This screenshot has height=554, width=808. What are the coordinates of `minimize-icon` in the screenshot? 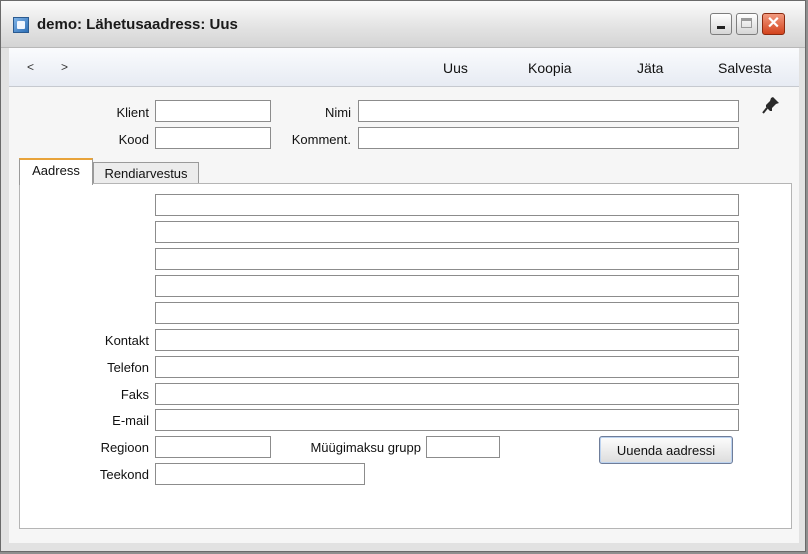 It's located at (721, 27).